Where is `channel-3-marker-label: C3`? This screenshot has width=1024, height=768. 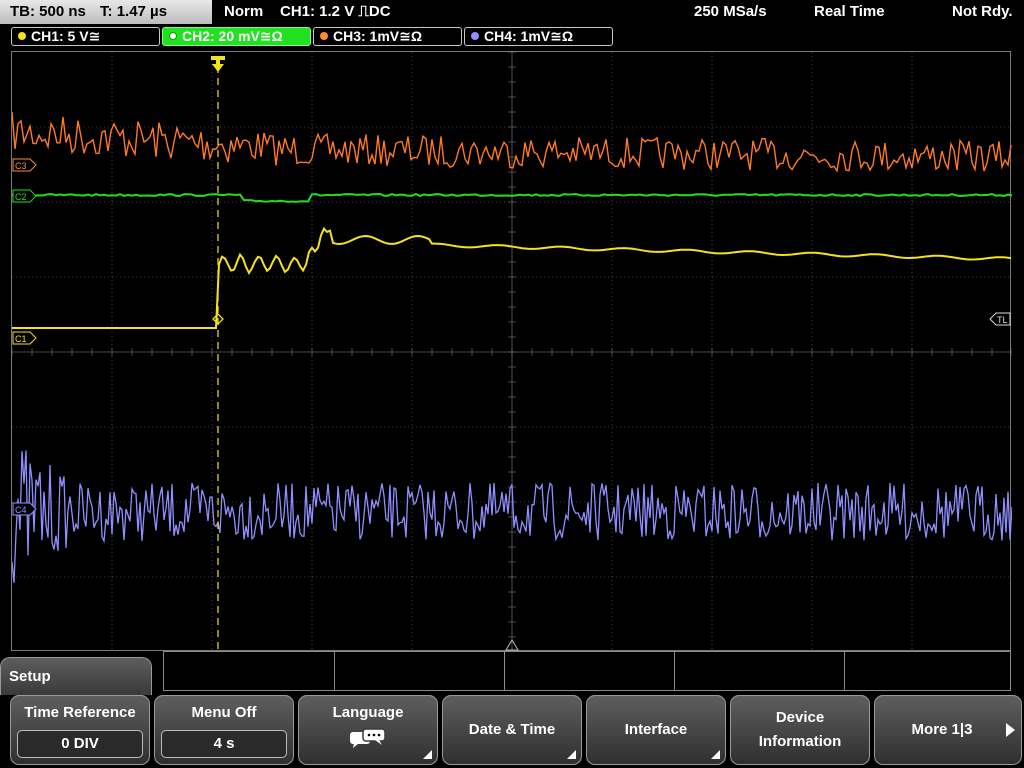
channel-3-marker-label: C3 is located at coordinates (21, 166).